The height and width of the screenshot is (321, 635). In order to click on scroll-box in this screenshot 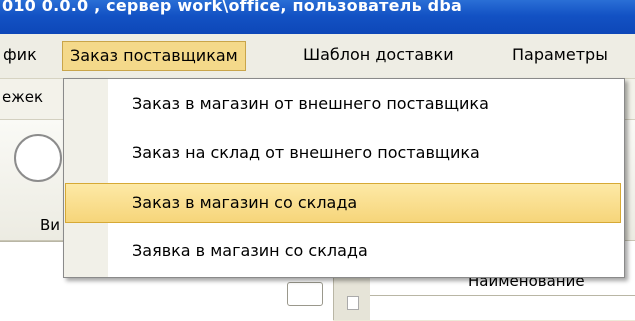, I will do `click(353, 303)`.